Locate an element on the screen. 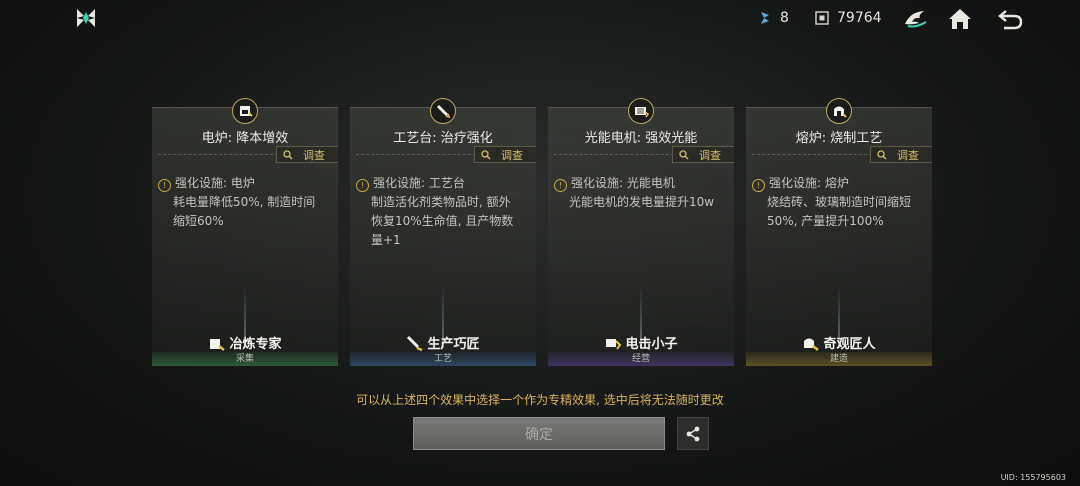  specialty-label: 生产巧匠 is located at coordinates (443, 342).